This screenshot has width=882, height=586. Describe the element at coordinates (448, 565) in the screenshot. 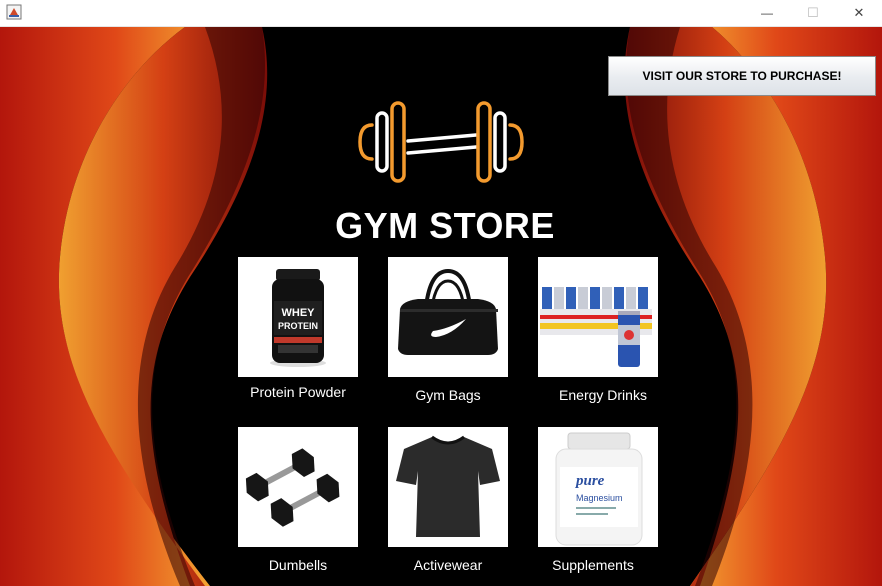

I see `product-label-activewear: Activewear` at that location.